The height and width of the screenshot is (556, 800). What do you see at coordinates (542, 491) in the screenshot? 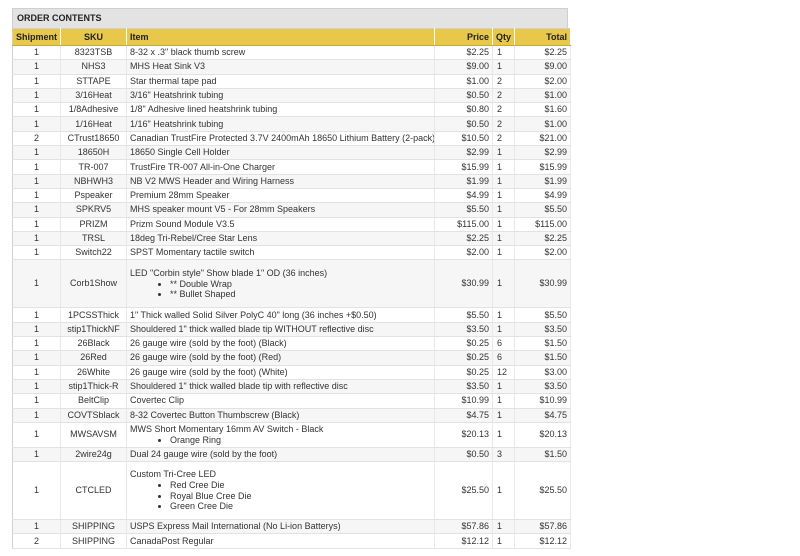
I see `cell-total: $25.50` at bounding box center [542, 491].